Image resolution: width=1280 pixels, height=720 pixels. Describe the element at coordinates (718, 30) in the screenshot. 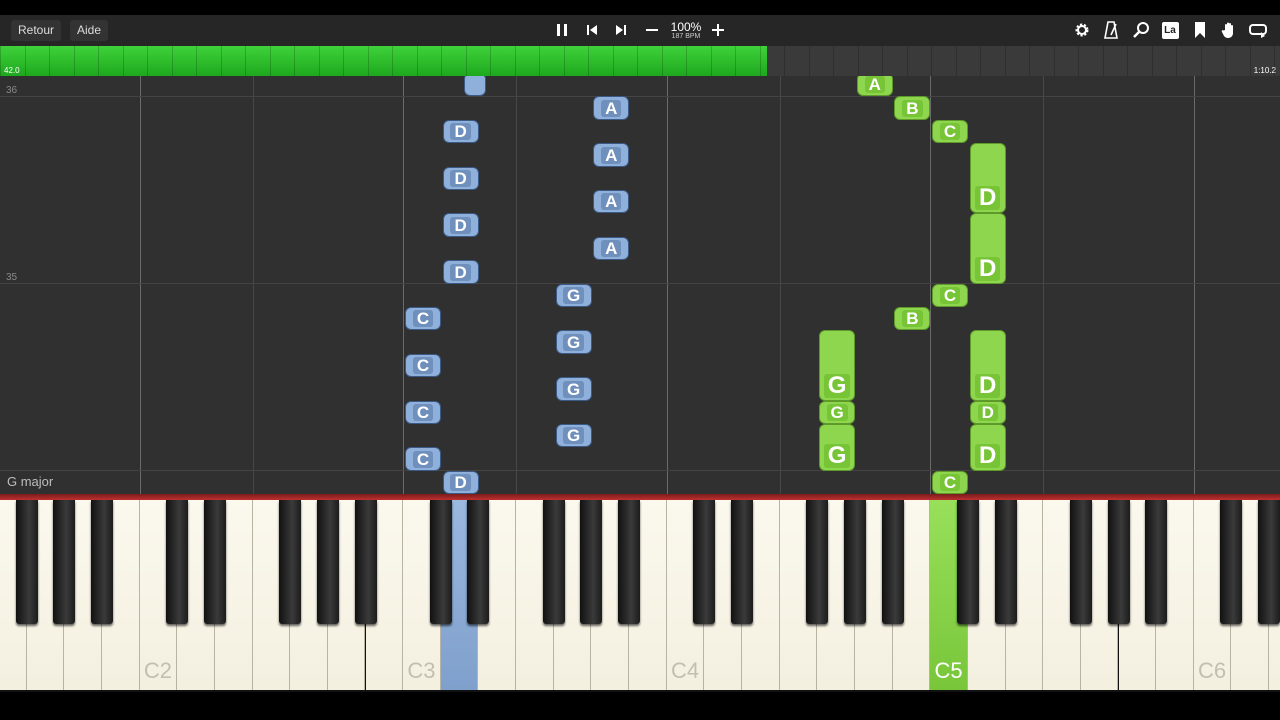

I see `plus-icon` at that location.